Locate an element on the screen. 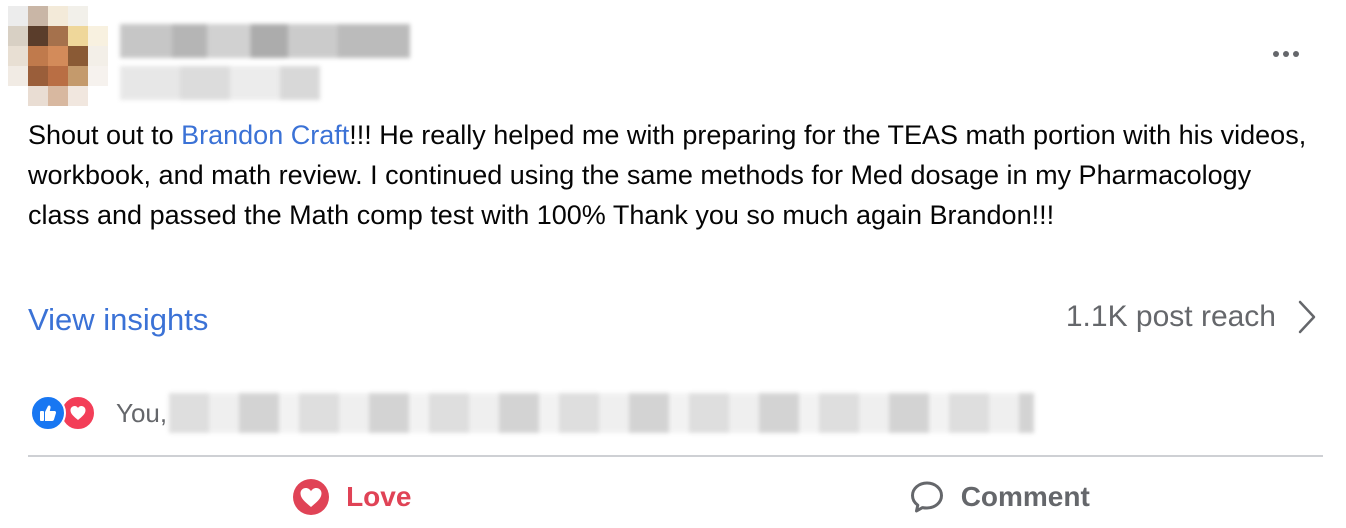 The height and width of the screenshot is (528, 1346). love-icon is located at coordinates (311, 497).